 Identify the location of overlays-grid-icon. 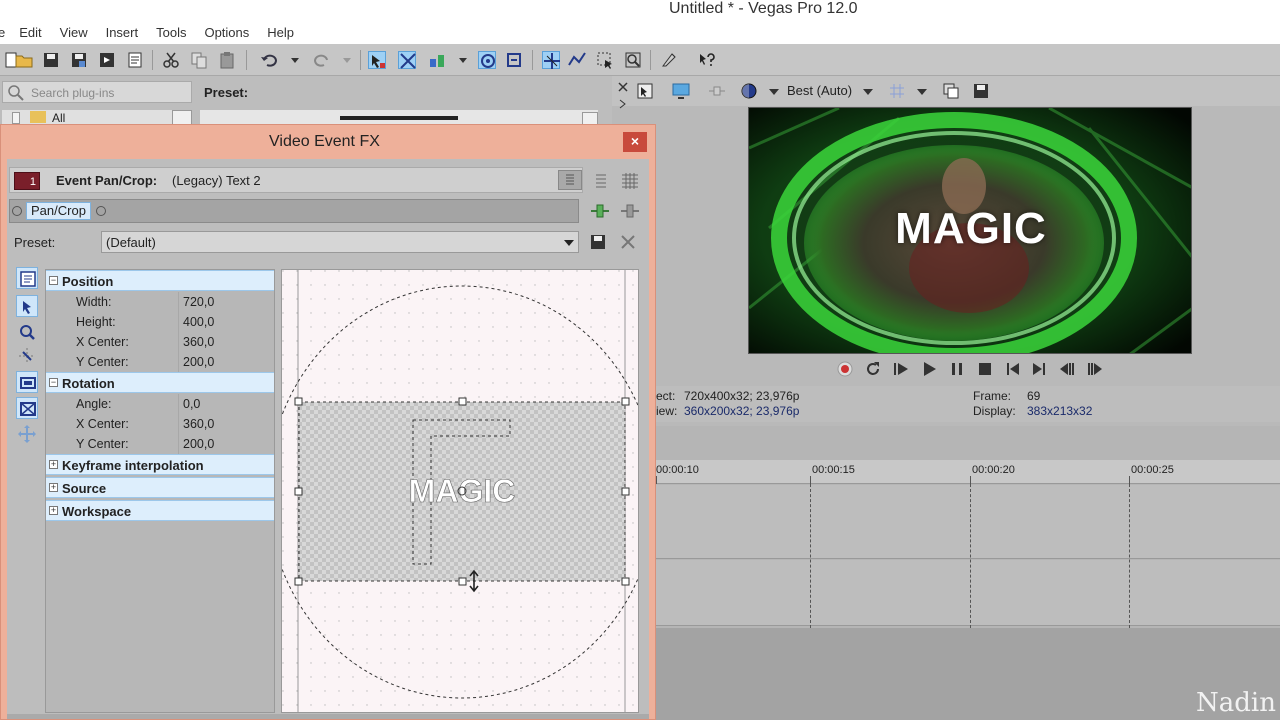
(897, 91).